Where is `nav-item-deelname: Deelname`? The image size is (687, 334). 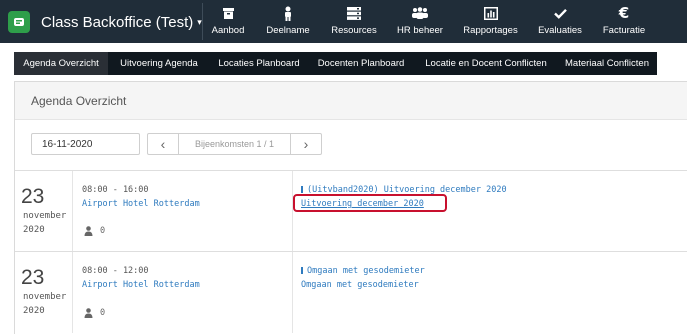 nav-item-deelname: Deelname is located at coordinates (288, 22).